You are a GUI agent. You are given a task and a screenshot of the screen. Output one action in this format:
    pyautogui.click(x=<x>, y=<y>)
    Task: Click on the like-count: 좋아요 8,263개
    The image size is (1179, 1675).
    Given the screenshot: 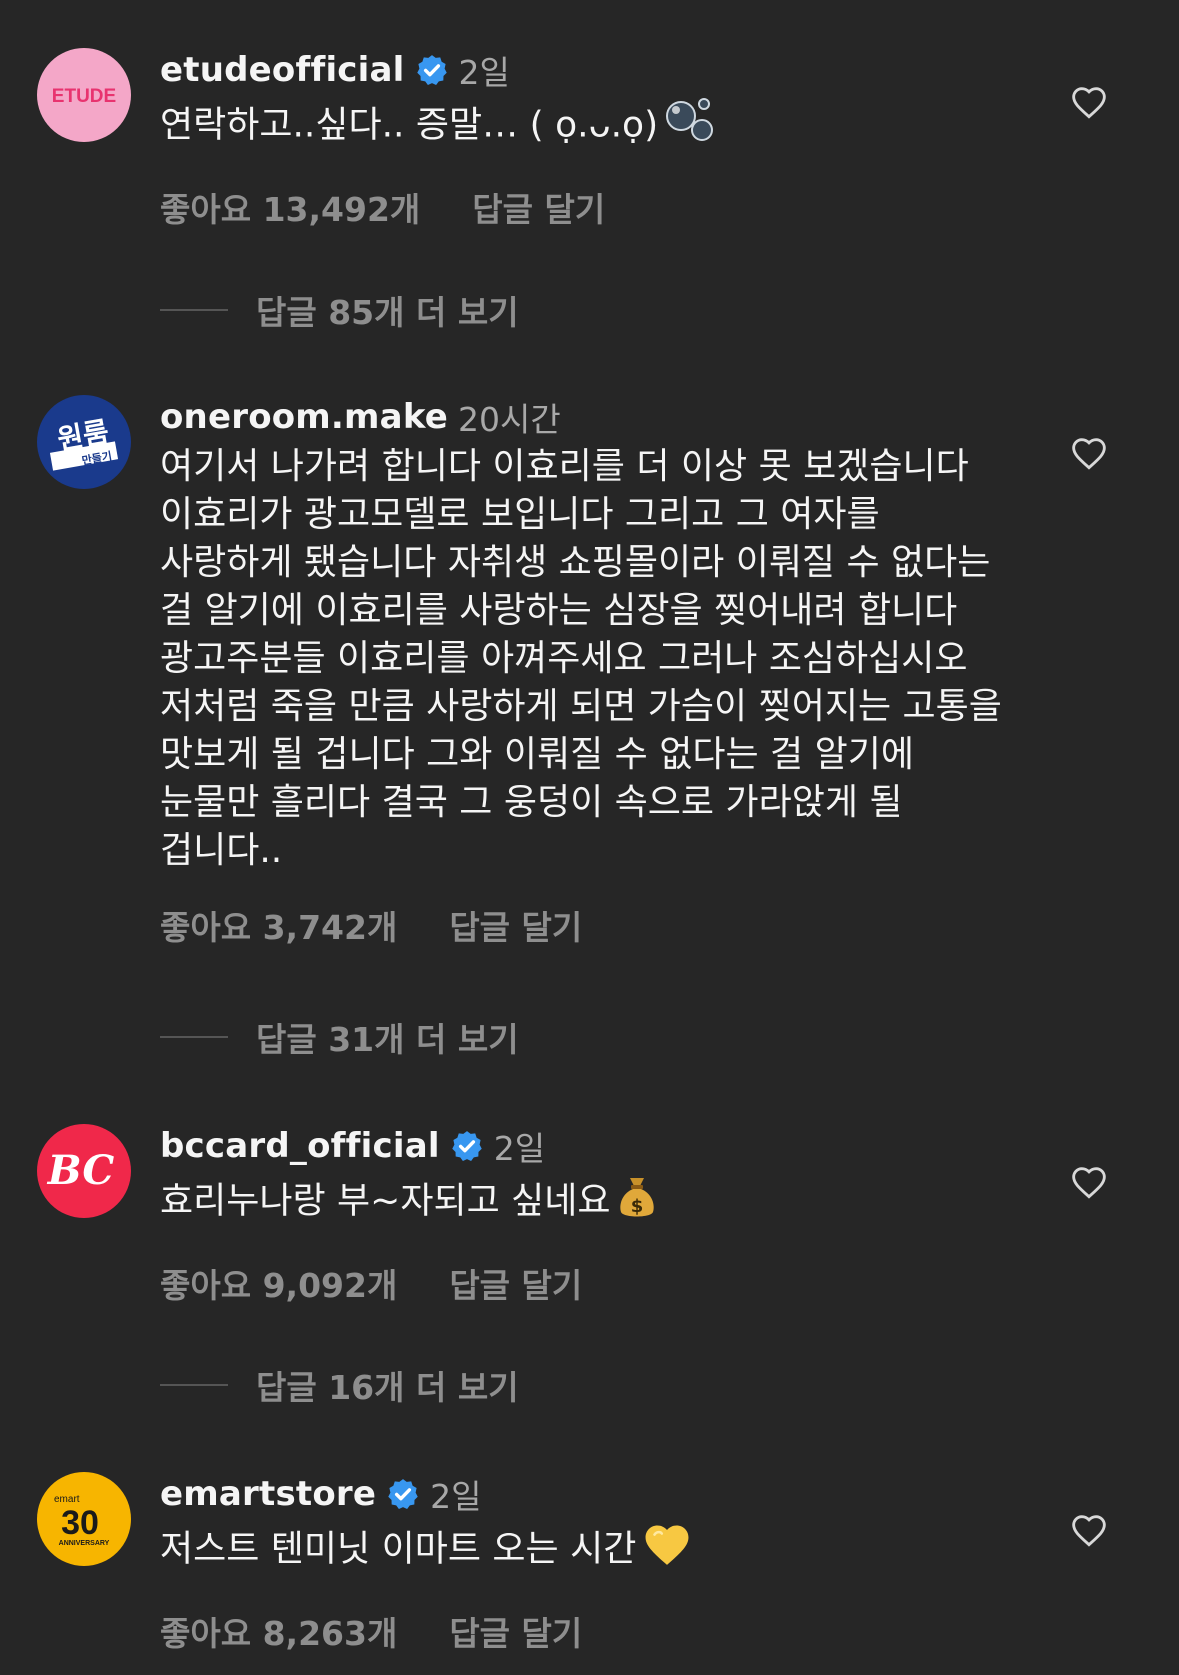 What is the action you would take?
    pyautogui.click(x=278, y=1631)
    